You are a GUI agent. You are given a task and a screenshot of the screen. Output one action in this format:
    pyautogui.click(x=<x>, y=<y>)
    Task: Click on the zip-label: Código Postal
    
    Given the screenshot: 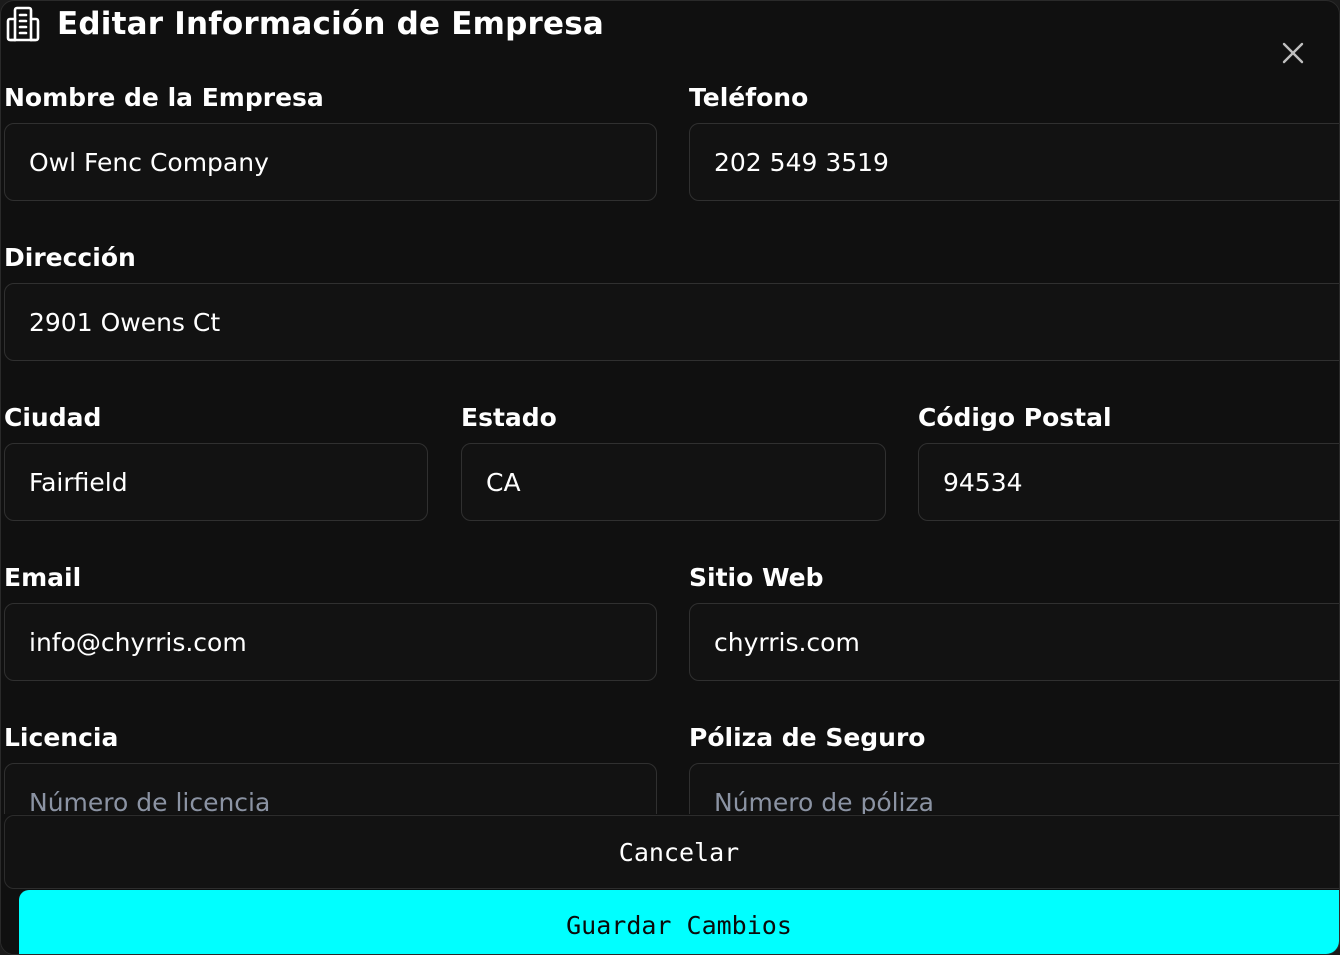 What is the action you would take?
    pyautogui.click(x=1015, y=417)
    